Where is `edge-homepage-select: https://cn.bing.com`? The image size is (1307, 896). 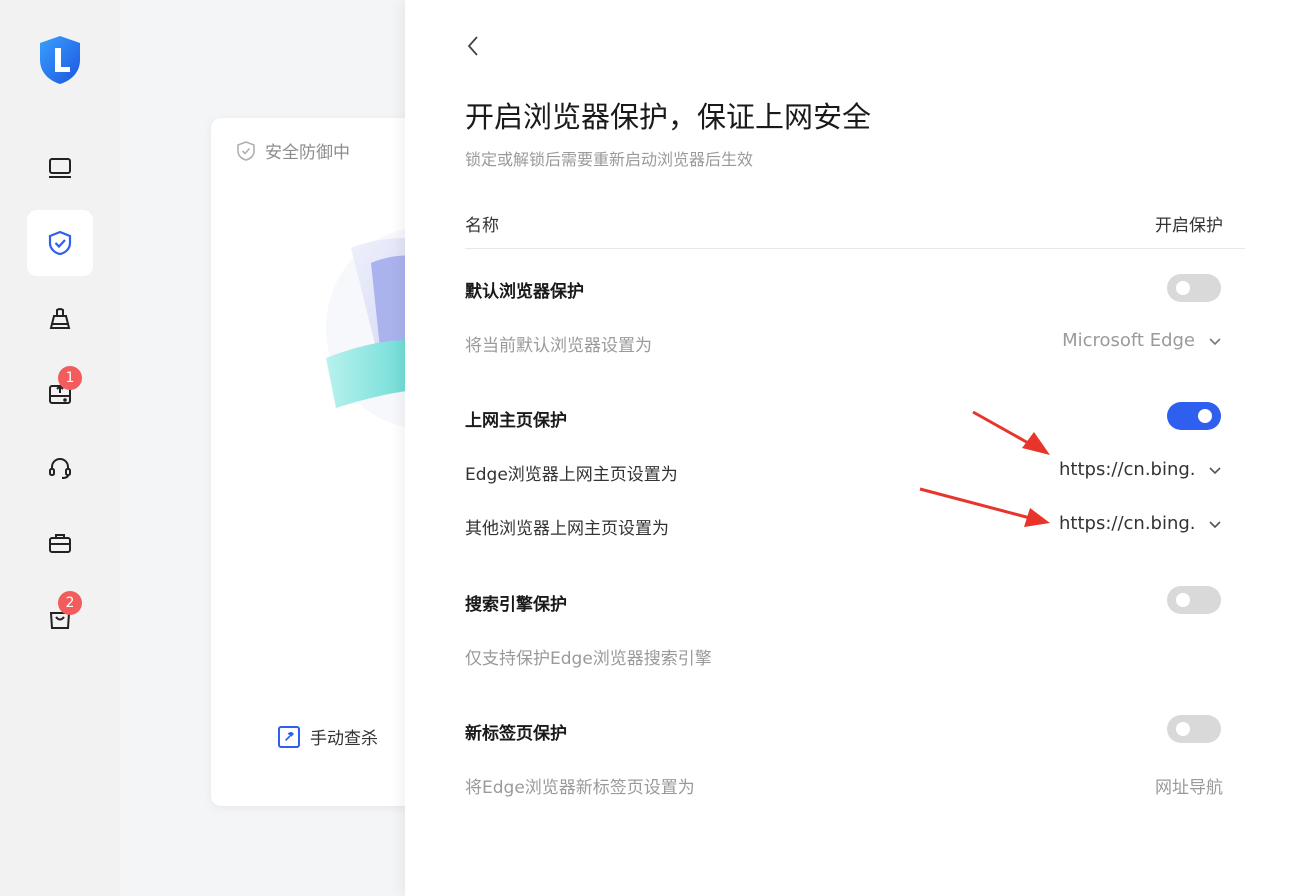 edge-homepage-select: https://cn.bing.com is located at coordinates (1141, 469).